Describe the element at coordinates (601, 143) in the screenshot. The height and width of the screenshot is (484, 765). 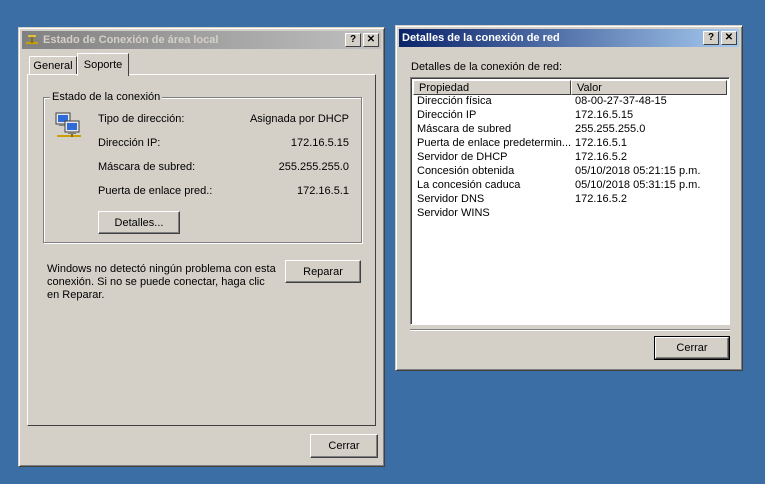
I see `property-value: 172.16.5.1` at that location.